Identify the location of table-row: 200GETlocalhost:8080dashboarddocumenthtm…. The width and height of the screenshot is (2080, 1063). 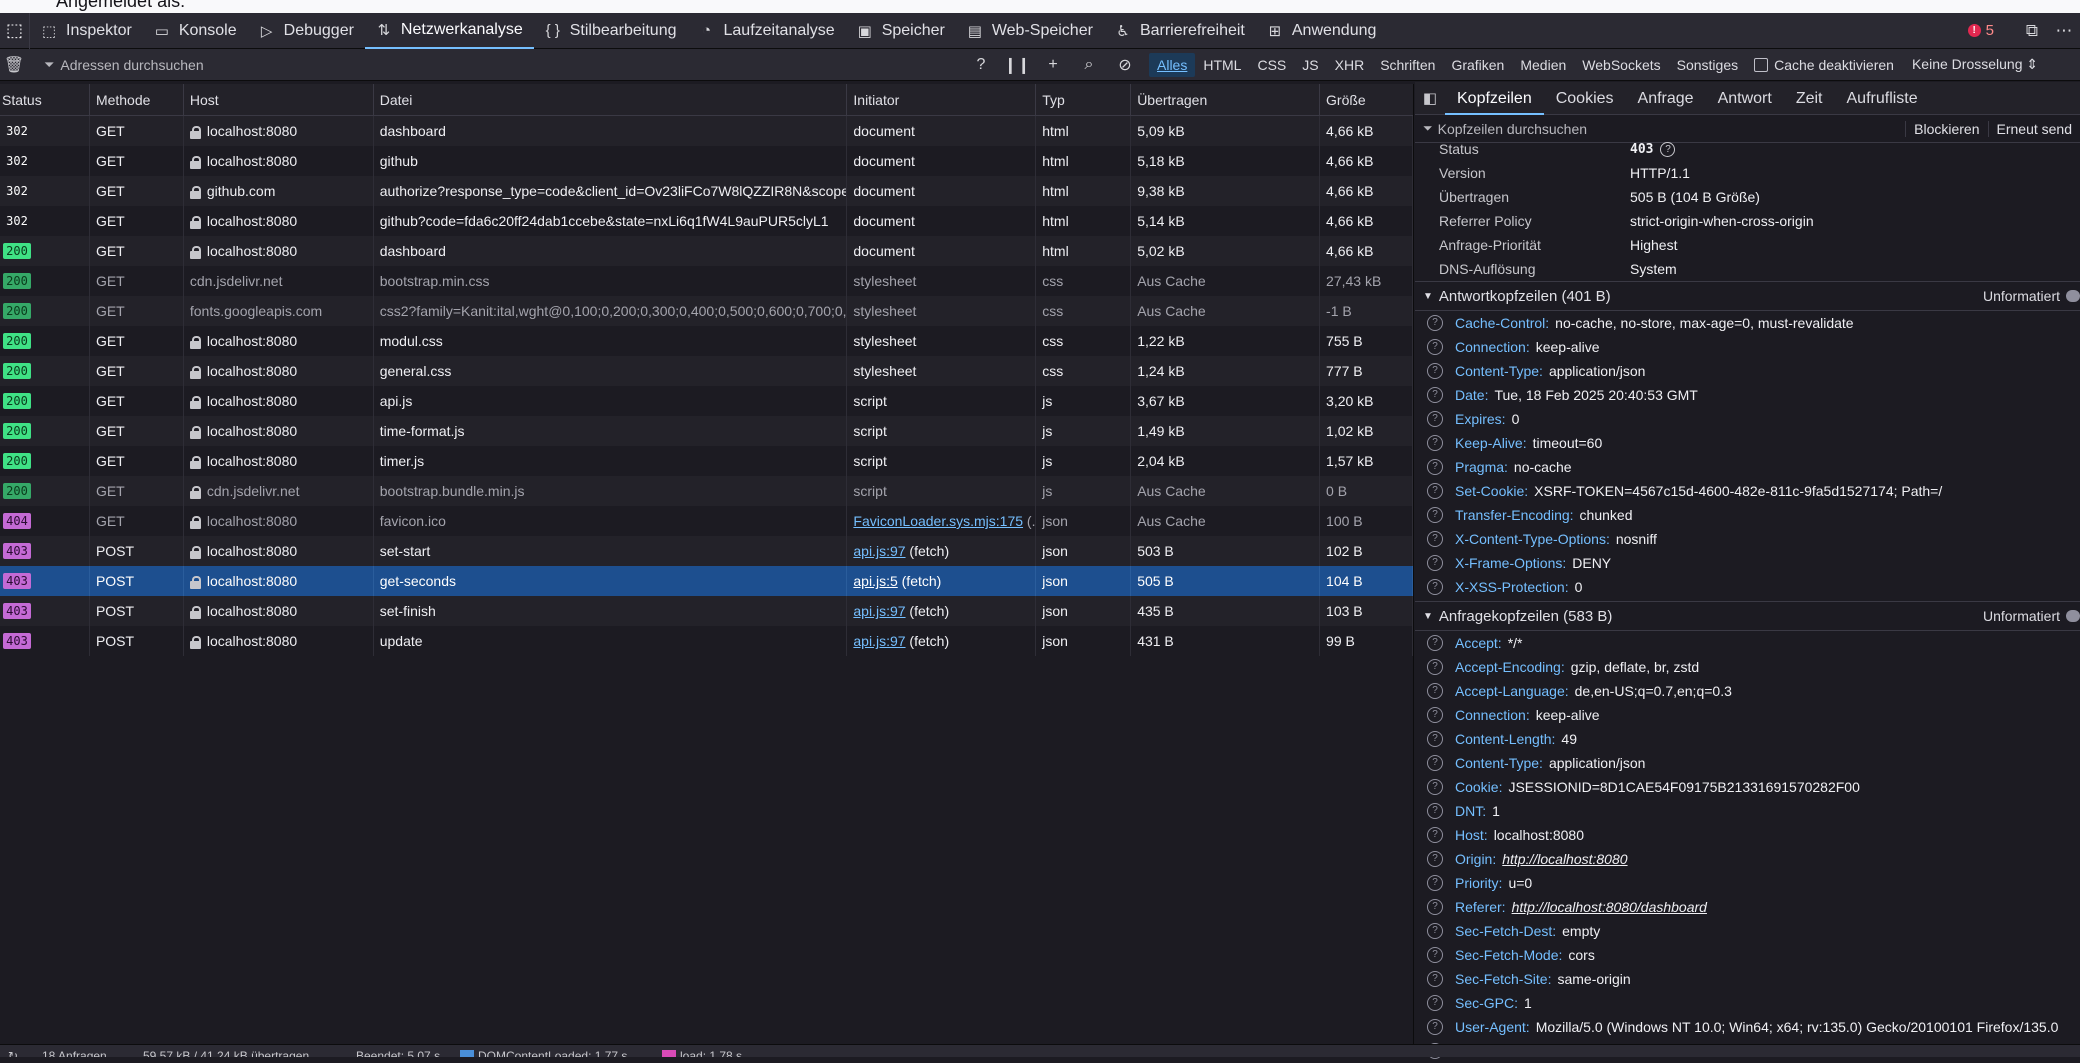
(706, 251).